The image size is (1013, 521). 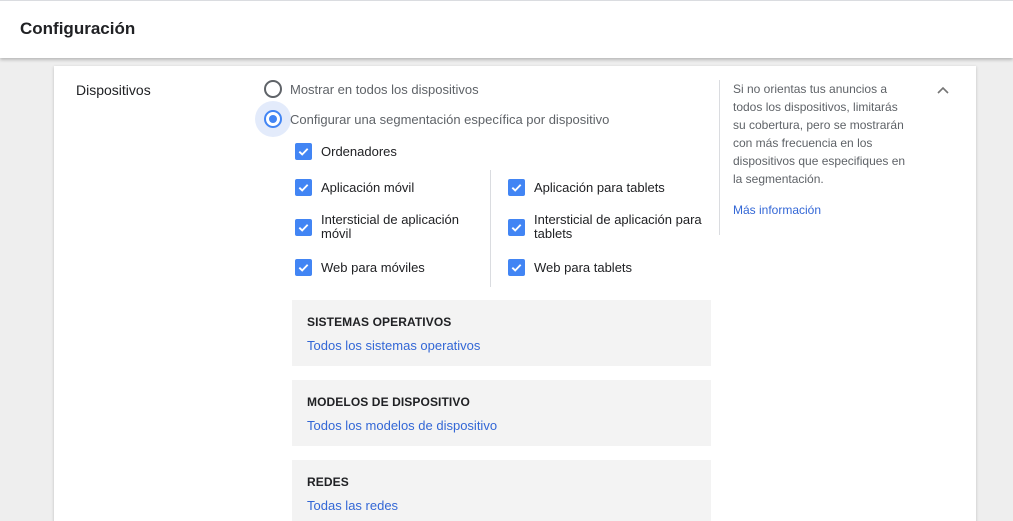 I want to click on radio-all-devices: Mostrar en todos los dispositivos, so click(x=371, y=89).